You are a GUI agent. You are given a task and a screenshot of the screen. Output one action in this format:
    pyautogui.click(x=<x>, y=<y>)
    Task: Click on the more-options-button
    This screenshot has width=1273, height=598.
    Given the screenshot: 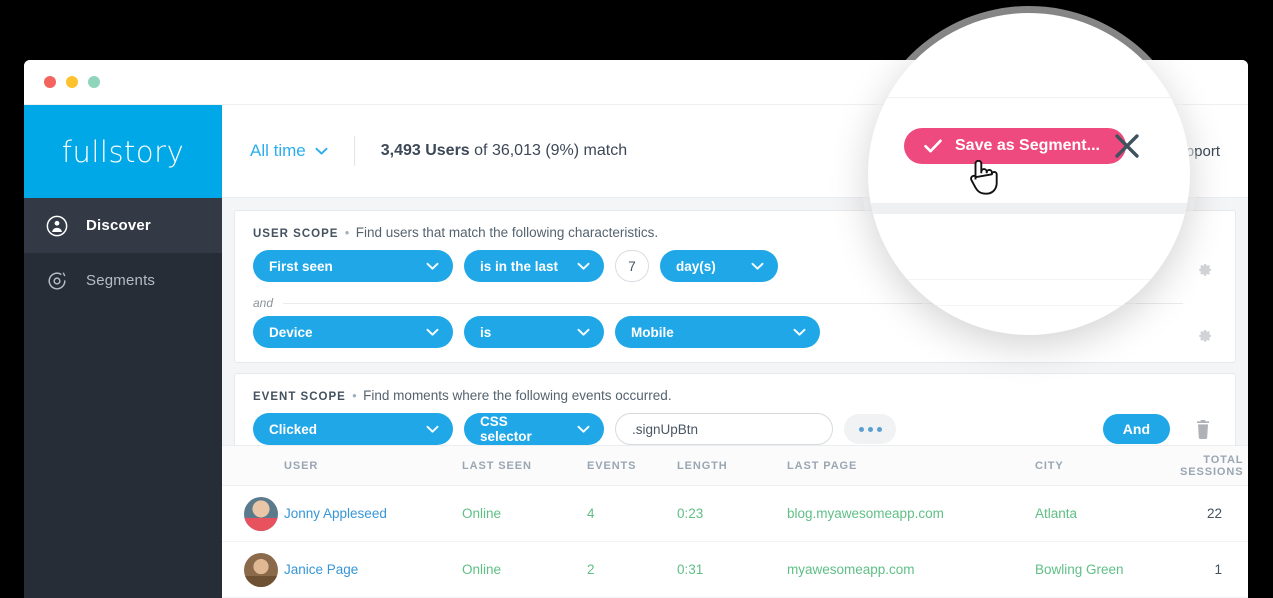 What is the action you would take?
    pyautogui.click(x=870, y=429)
    